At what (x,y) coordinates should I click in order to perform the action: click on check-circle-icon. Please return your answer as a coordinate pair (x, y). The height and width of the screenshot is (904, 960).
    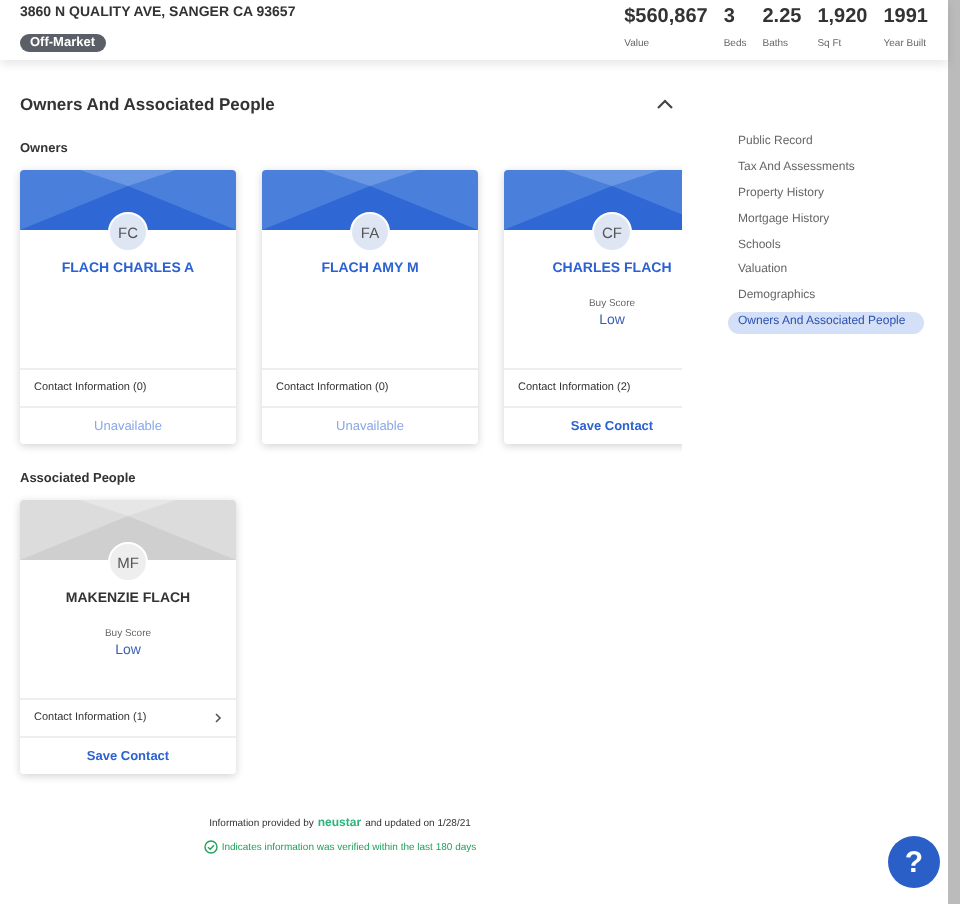
    Looking at the image, I should click on (210, 847).